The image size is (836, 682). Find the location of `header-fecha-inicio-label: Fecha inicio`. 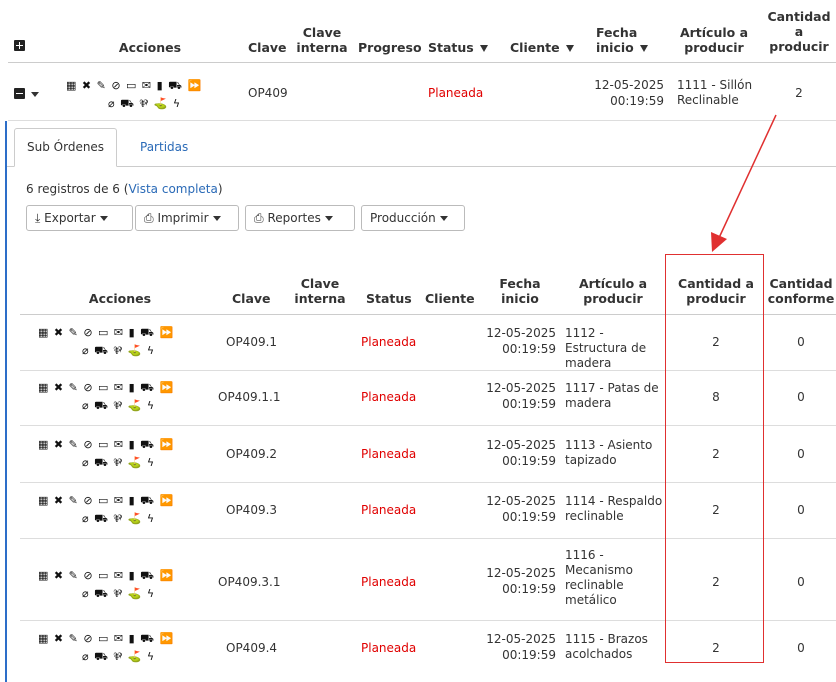

header-fecha-inicio-label: Fecha inicio is located at coordinates (617, 40).